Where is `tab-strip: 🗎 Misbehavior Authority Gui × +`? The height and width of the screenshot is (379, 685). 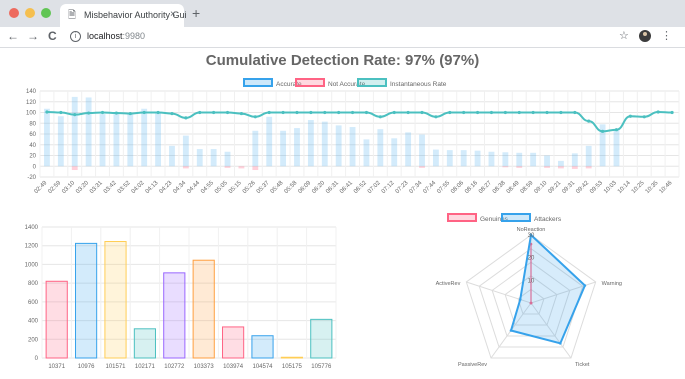
tab-strip: 🗎 Misbehavior Authority Gui × + is located at coordinates (342, 13).